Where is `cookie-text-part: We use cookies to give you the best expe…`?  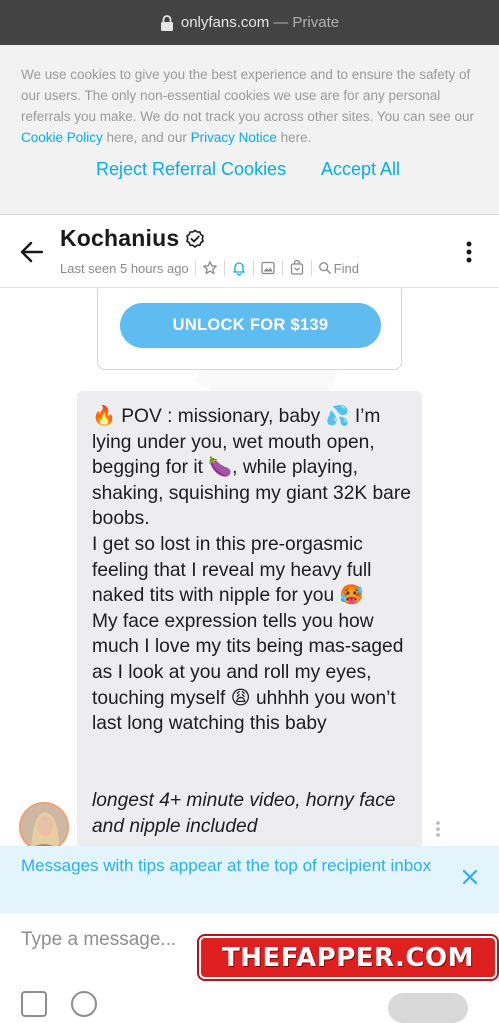
cookie-text-part: We use cookies to give you the best expe… is located at coordinates (247, 95).